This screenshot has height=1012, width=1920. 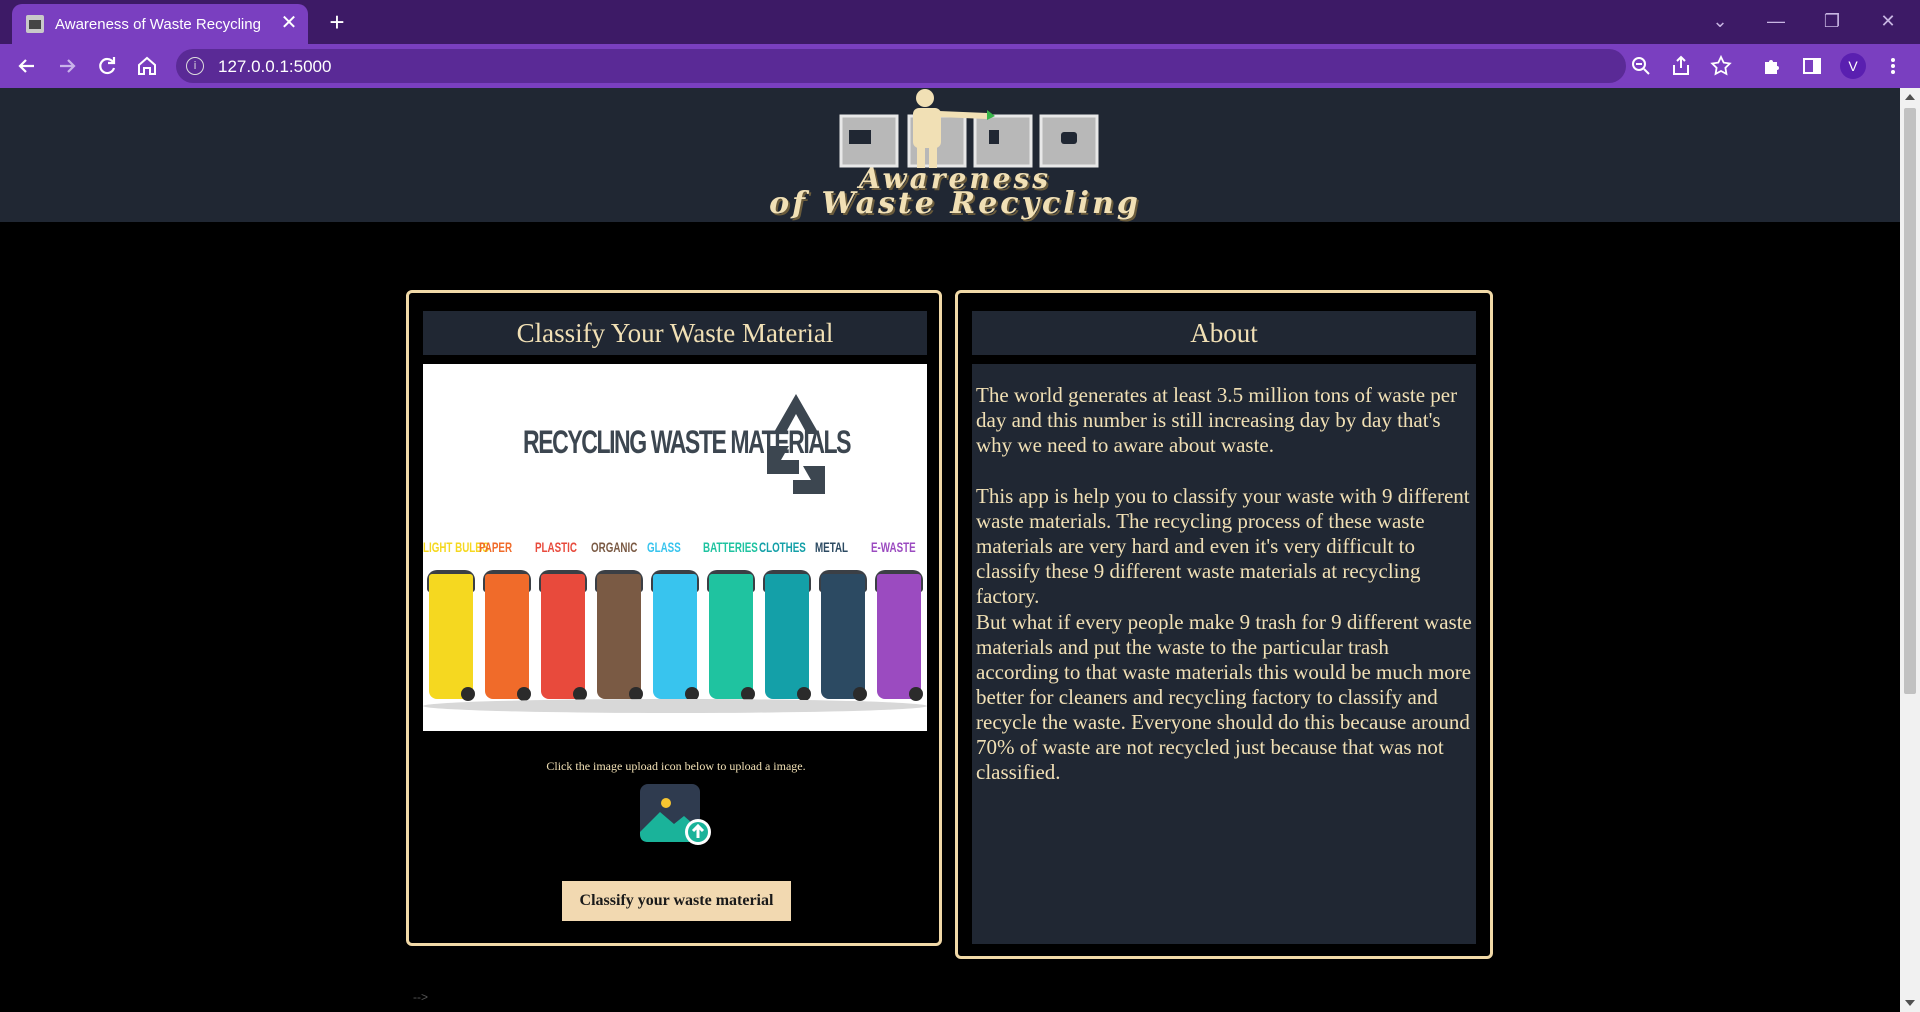 I want to click on stray-comment-text: -->, so click(x=420, y=997).